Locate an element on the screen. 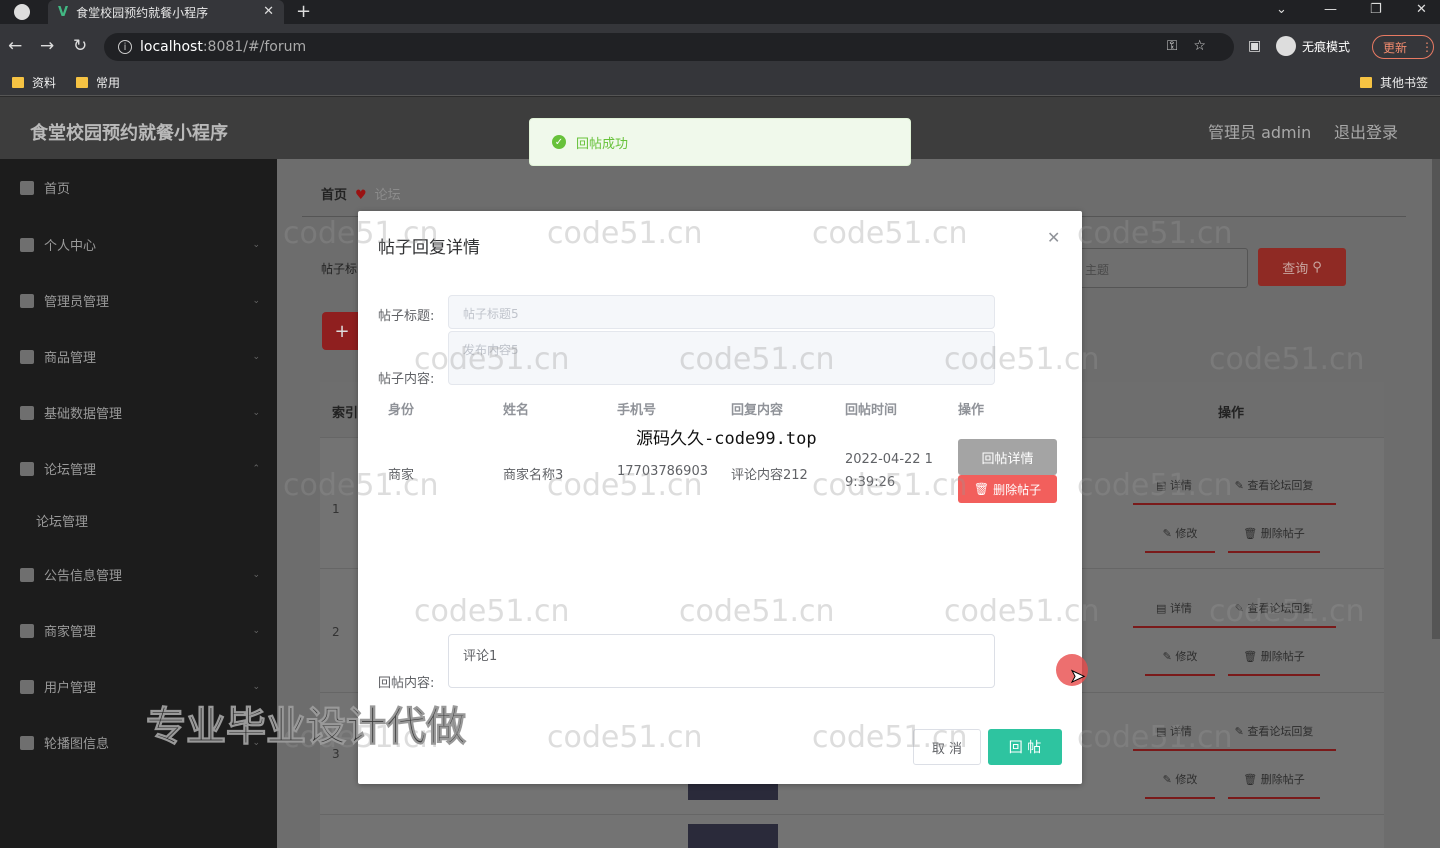 This screenshot has width=1440, height=848. window-close-icon: ✕ is located at coordinates (1421, 9).